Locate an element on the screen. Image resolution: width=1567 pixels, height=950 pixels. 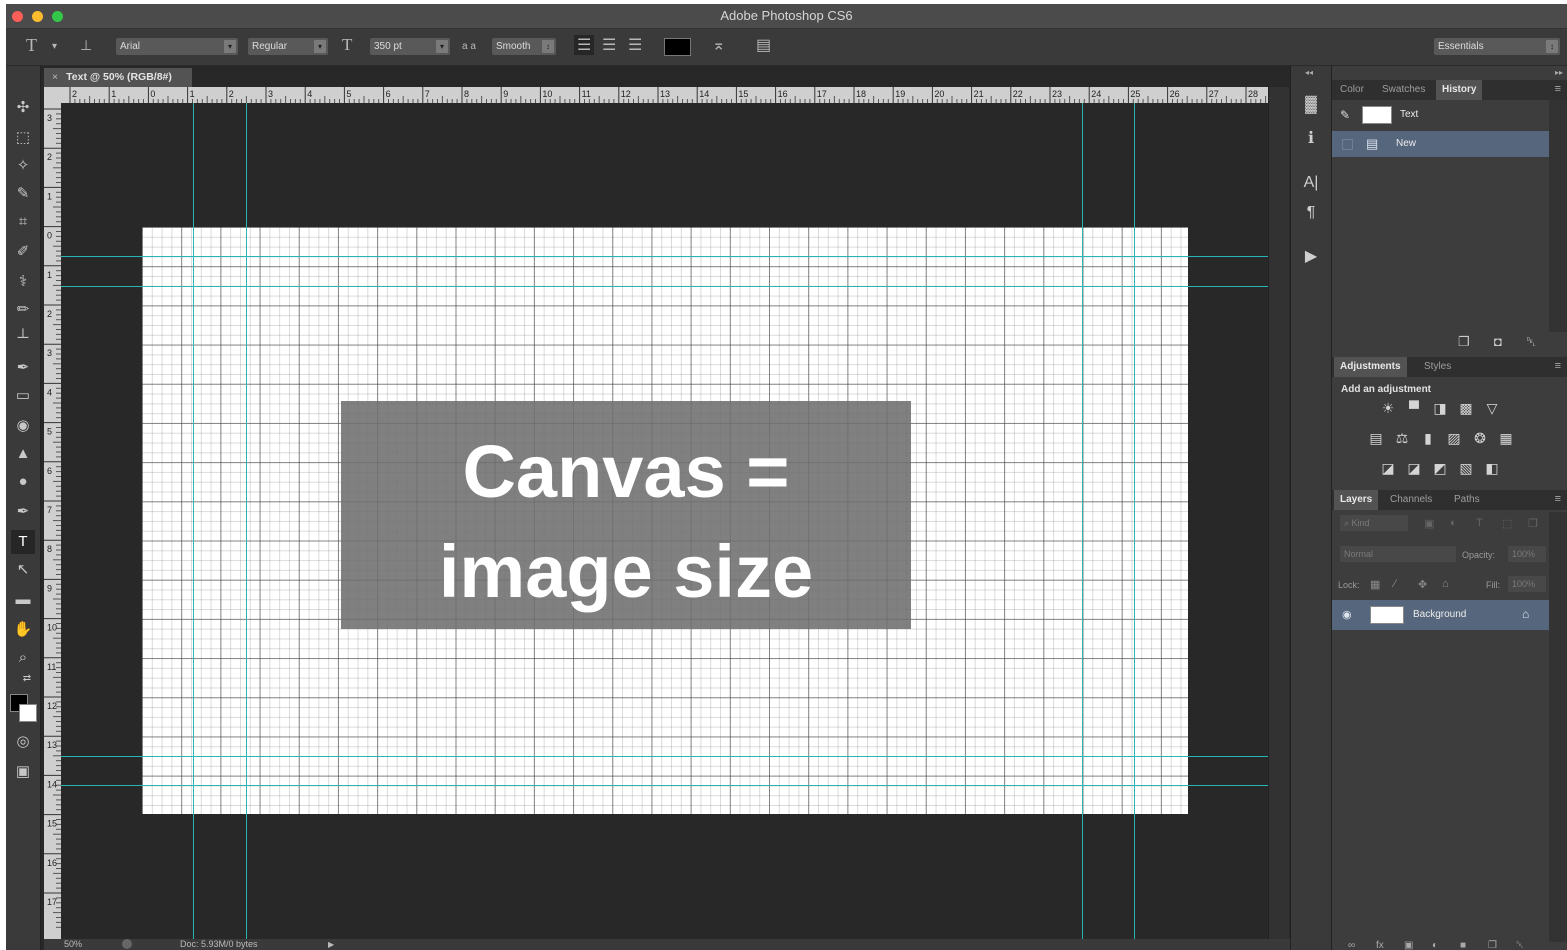
adjustment-icon: ▽ is located at coordinates (1492, 408).